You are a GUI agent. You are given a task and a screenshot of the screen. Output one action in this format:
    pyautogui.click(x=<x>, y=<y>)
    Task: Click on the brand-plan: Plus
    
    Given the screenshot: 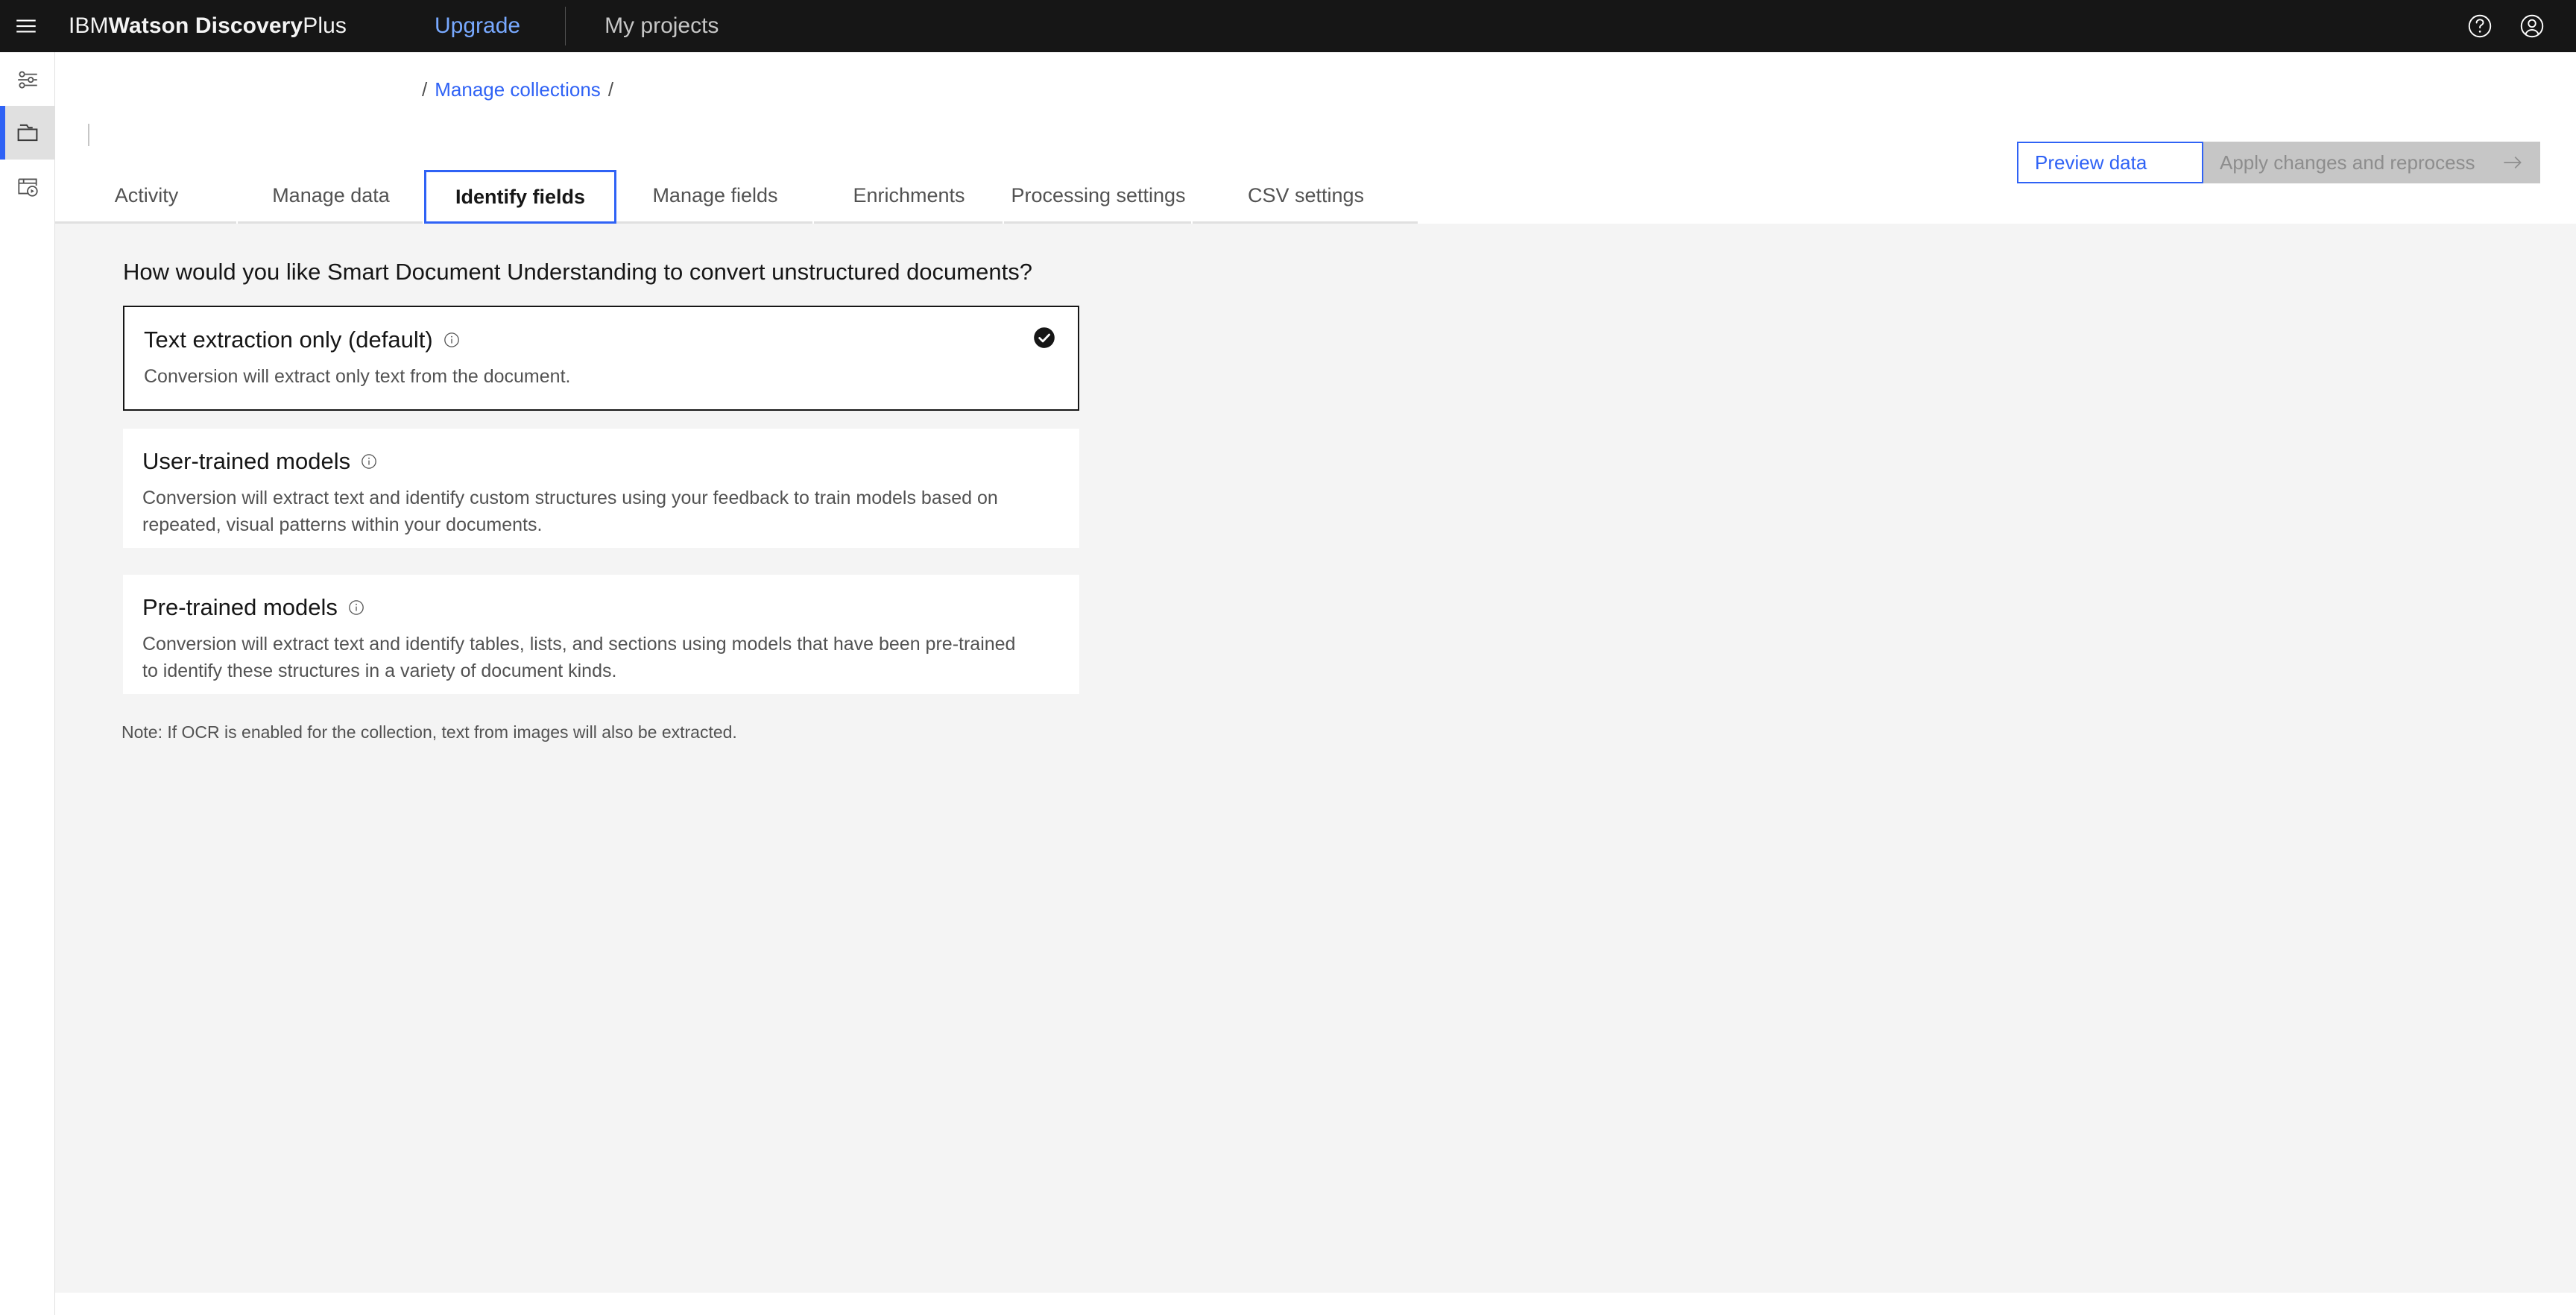 What is the action you would take?
    pyautogui.click(x=325, y=26)
    